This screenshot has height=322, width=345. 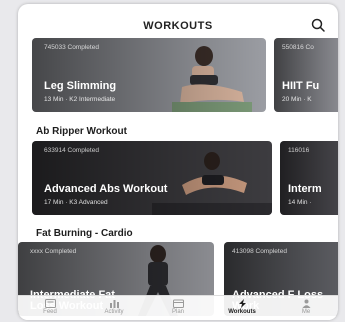 I want to click on tab-label: Plan, so click(x=177, y=312).